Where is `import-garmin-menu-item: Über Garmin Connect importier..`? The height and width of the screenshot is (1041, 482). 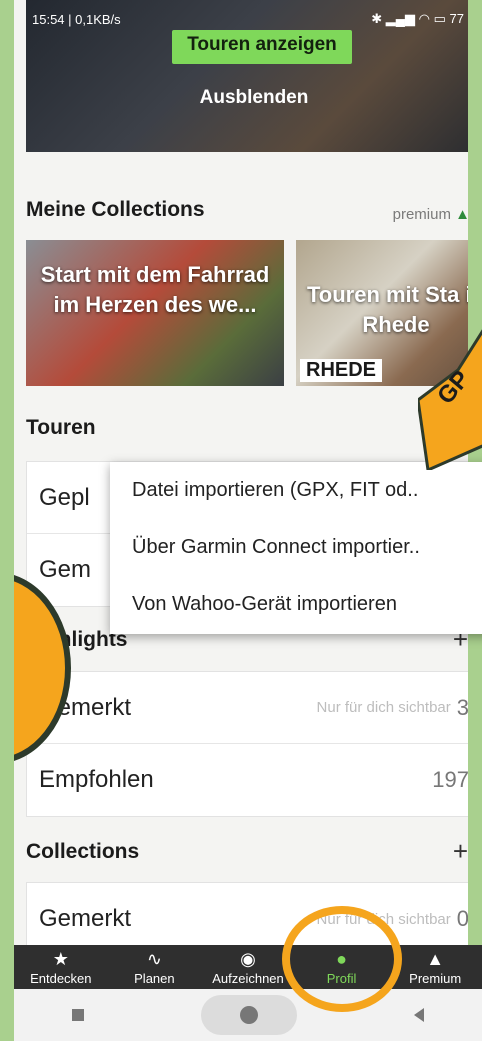
import-garmin-menu-item: Über Garmin Connect importier.. is located at coordinates (296, 547).